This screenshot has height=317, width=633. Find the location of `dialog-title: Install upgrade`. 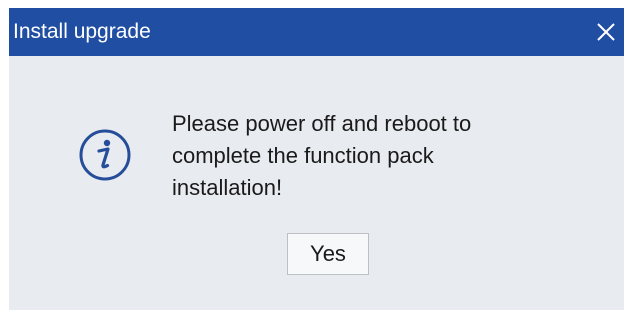

dialog-title: Install upgrade is located at coordinates (82, 31).